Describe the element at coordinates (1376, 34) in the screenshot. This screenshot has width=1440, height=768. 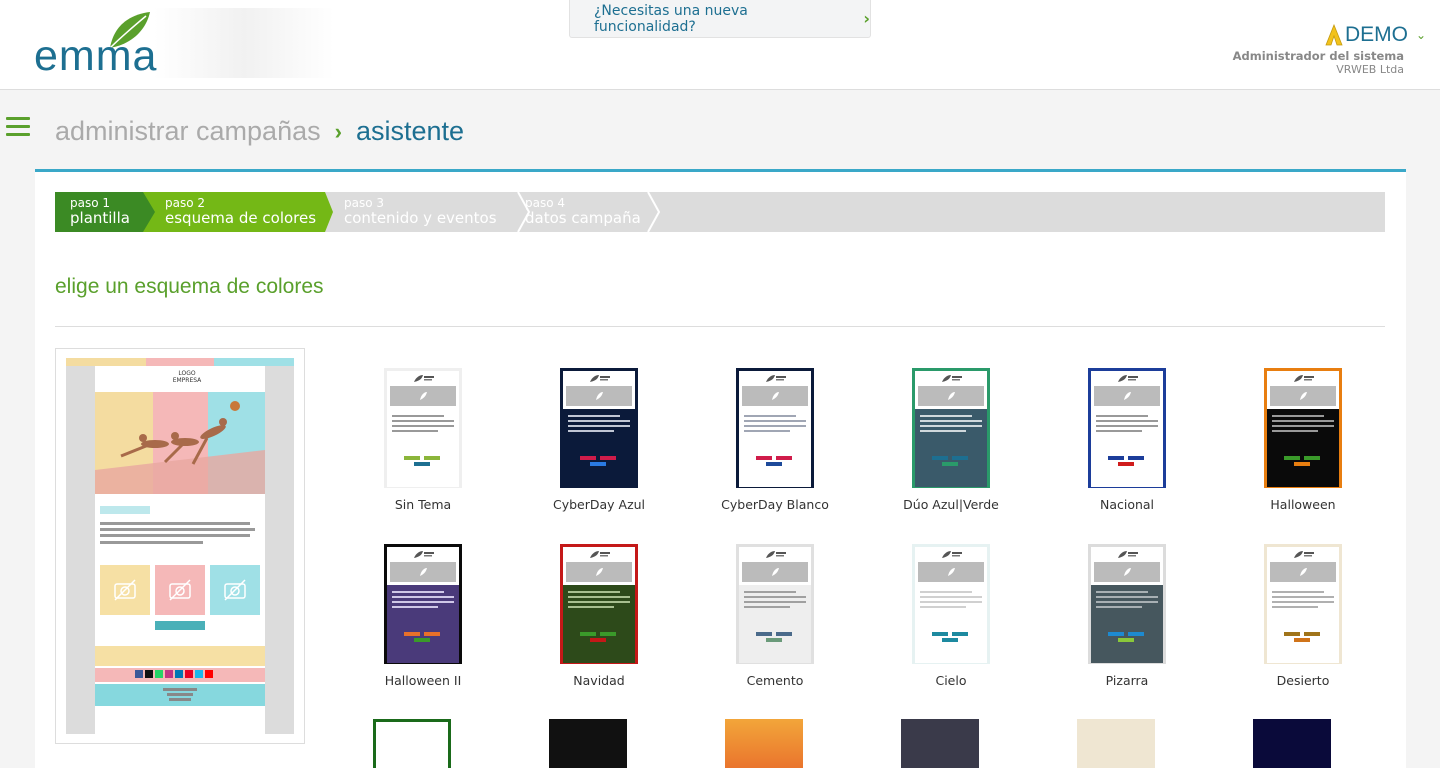
I see `user-name: DEMO` at that location.